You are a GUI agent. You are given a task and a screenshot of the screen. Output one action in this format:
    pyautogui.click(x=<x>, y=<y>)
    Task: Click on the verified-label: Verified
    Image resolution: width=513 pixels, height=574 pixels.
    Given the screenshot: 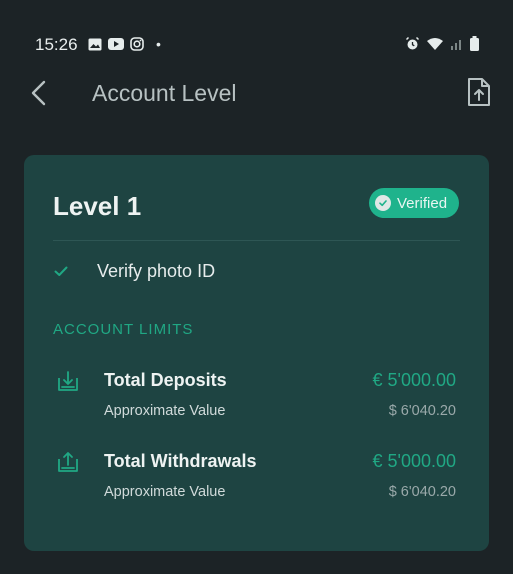 What is the action you would take?
    pyautogui.click(x=422, y=203)
    